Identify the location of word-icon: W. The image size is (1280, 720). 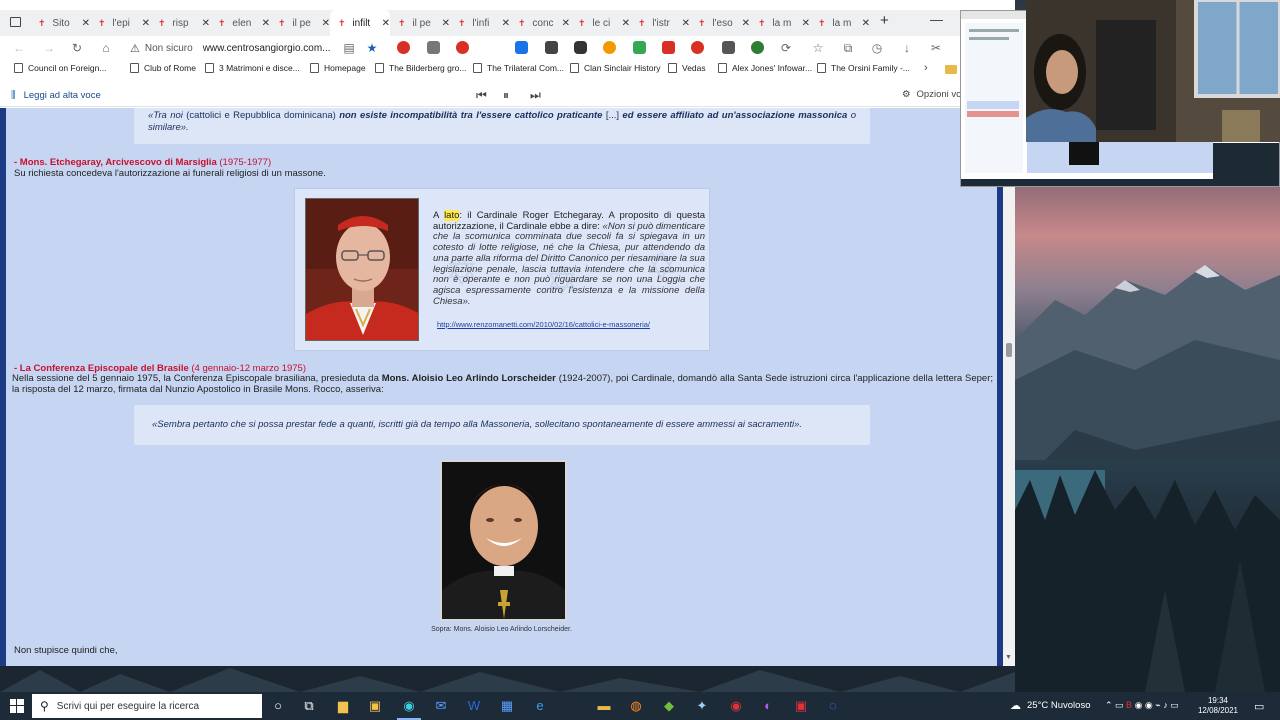
(474, 706).